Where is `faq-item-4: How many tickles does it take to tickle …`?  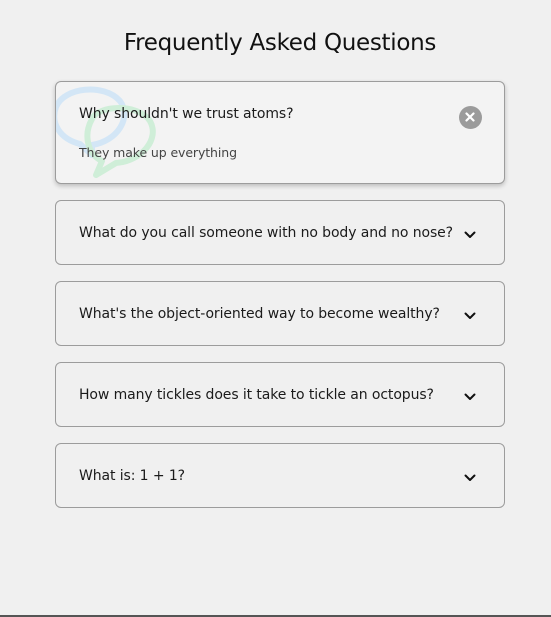 faq-item-4: How many tickles does it take to tickle … is located at coordinates (280, 394).